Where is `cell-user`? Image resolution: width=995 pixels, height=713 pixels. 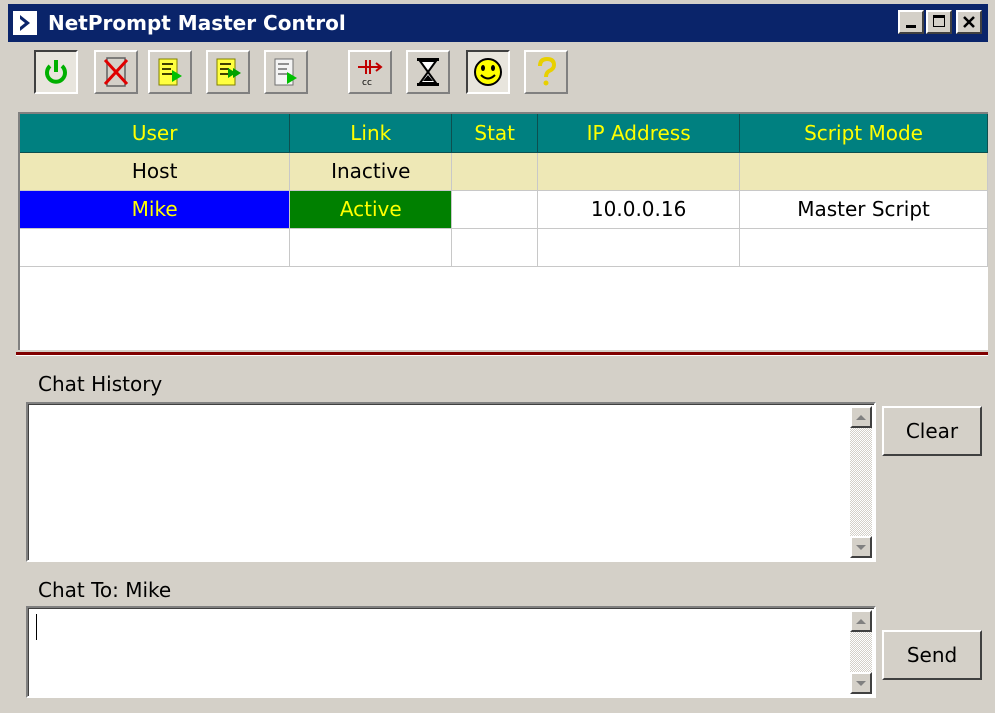
cell-user is located at coordinates (155, 247).